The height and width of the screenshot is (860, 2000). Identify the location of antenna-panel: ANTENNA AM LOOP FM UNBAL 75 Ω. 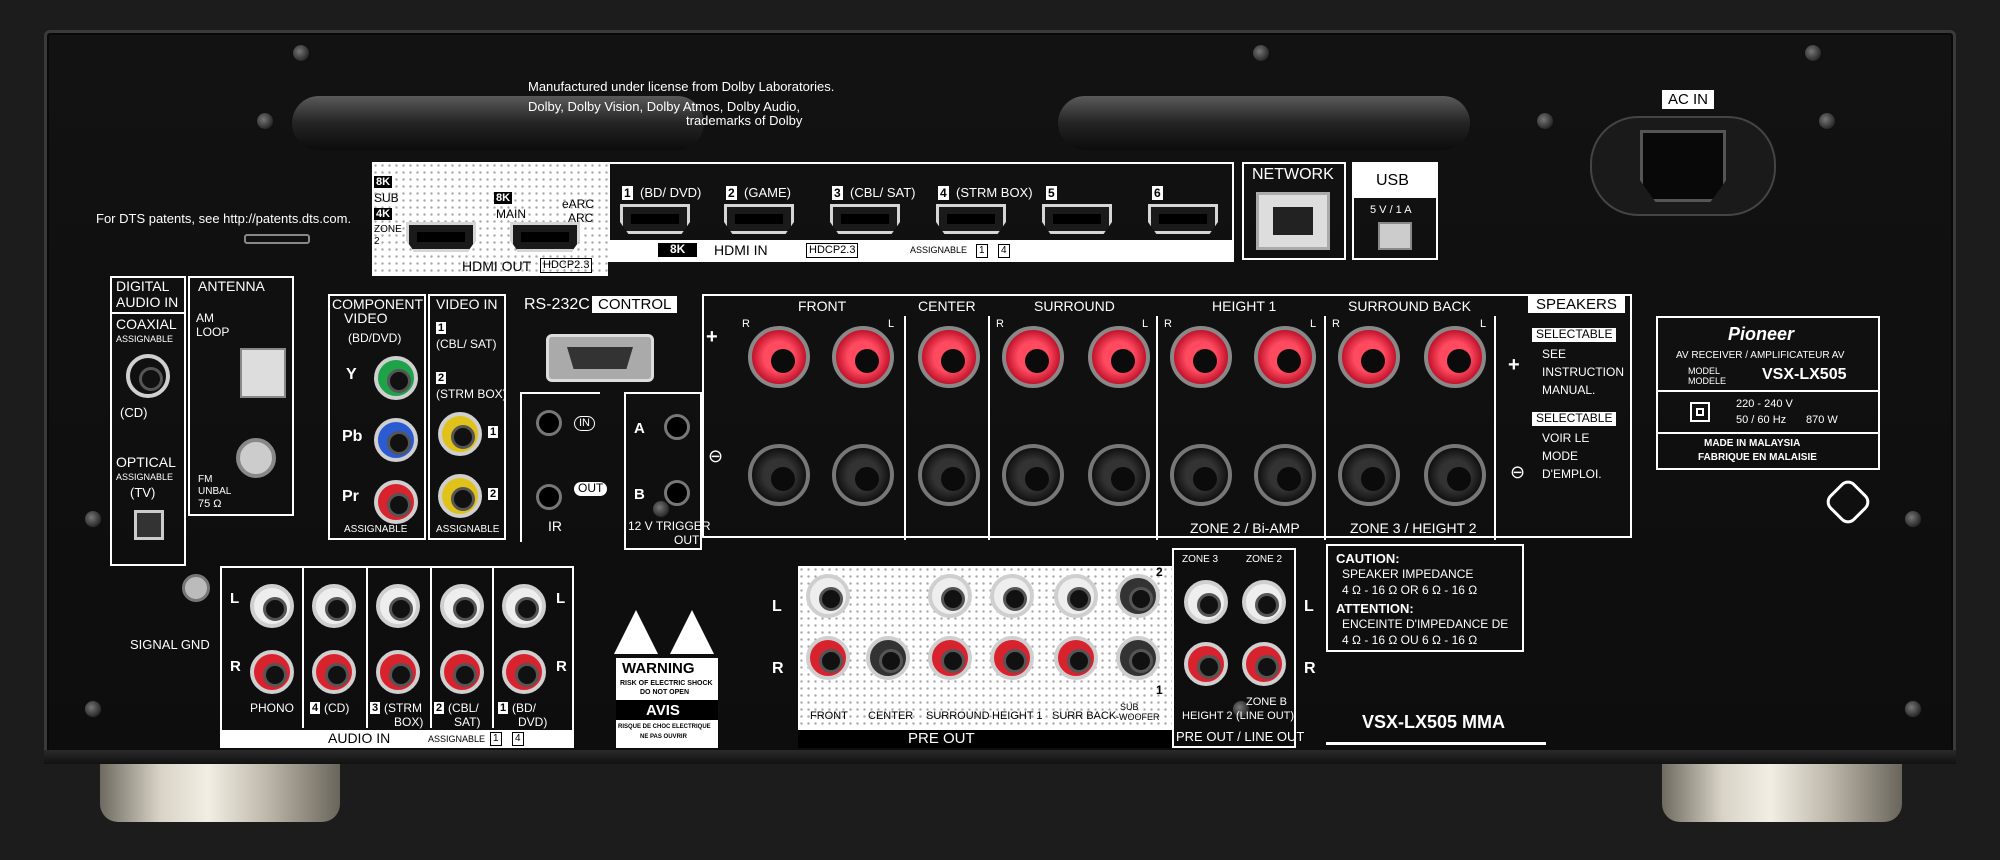
(241, 396).